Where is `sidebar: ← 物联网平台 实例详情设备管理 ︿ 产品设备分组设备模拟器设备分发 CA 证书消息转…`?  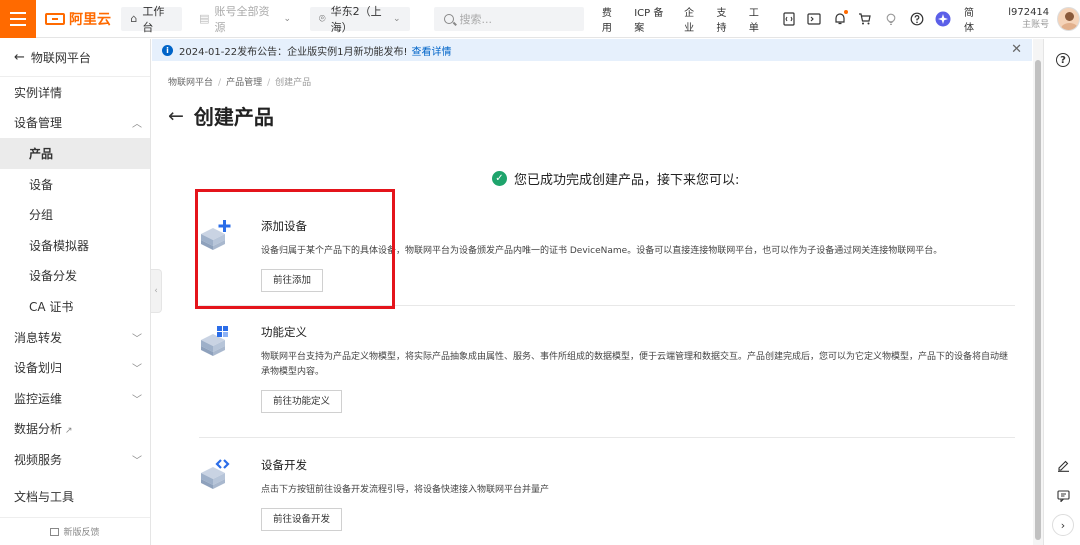 sidebar: ← 物联网平台 实例详情设备管理 ︿ 产品设备分组设备模拟器设备分发 CA 证书消息转… is located at coordinates (75, 292).